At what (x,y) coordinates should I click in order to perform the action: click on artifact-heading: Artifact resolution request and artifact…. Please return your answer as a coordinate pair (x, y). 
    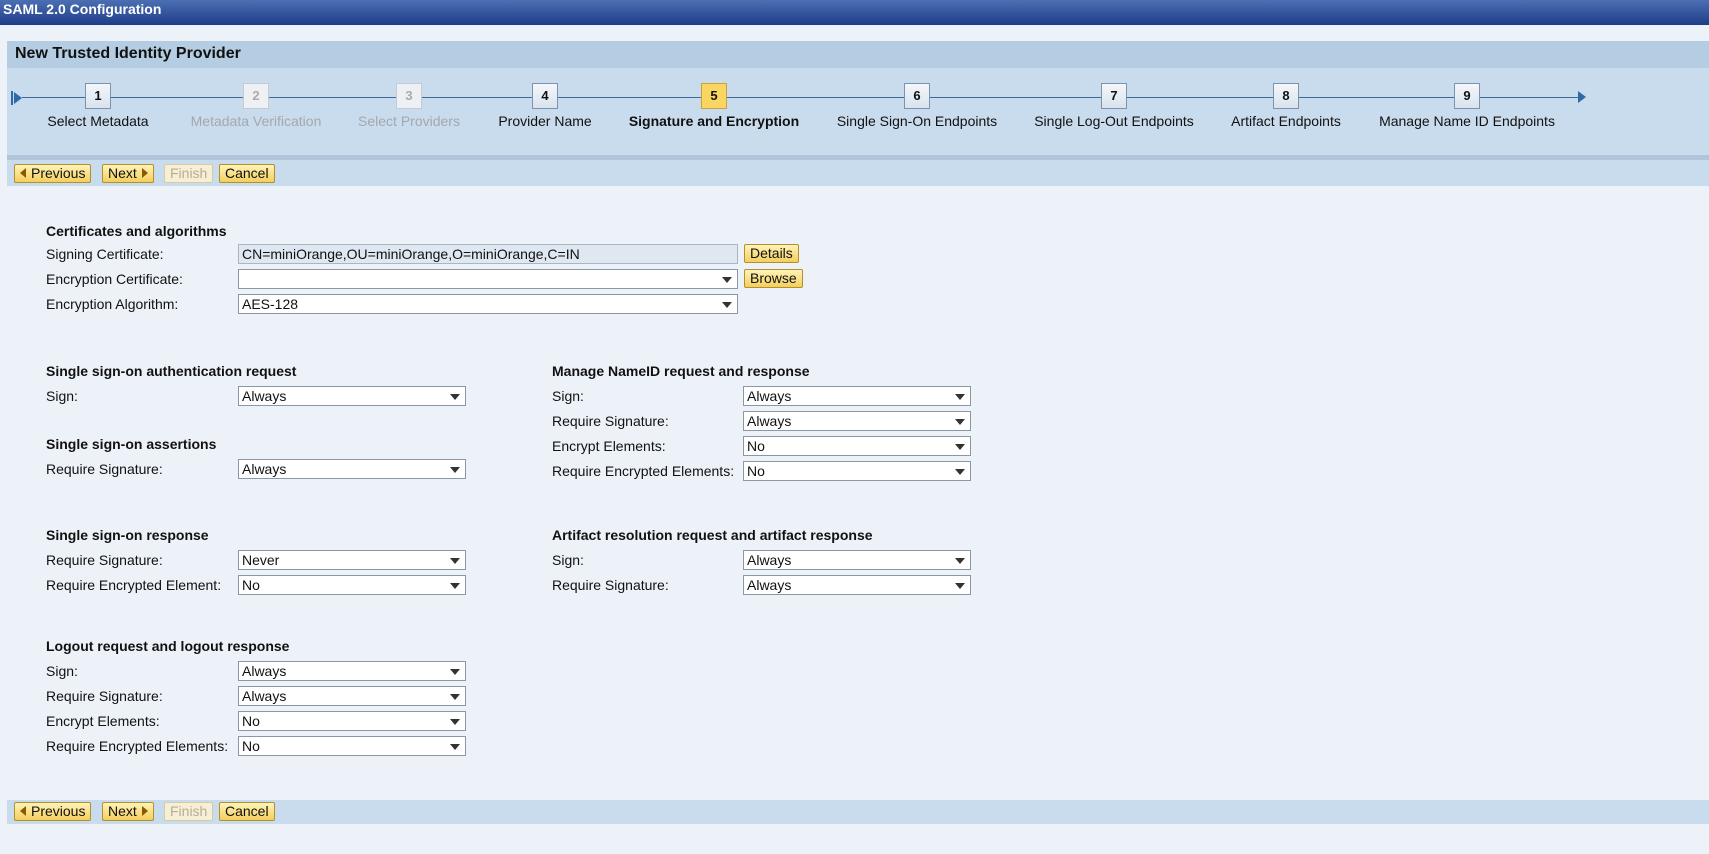
    Looking at the image, I should click on (712, 535).